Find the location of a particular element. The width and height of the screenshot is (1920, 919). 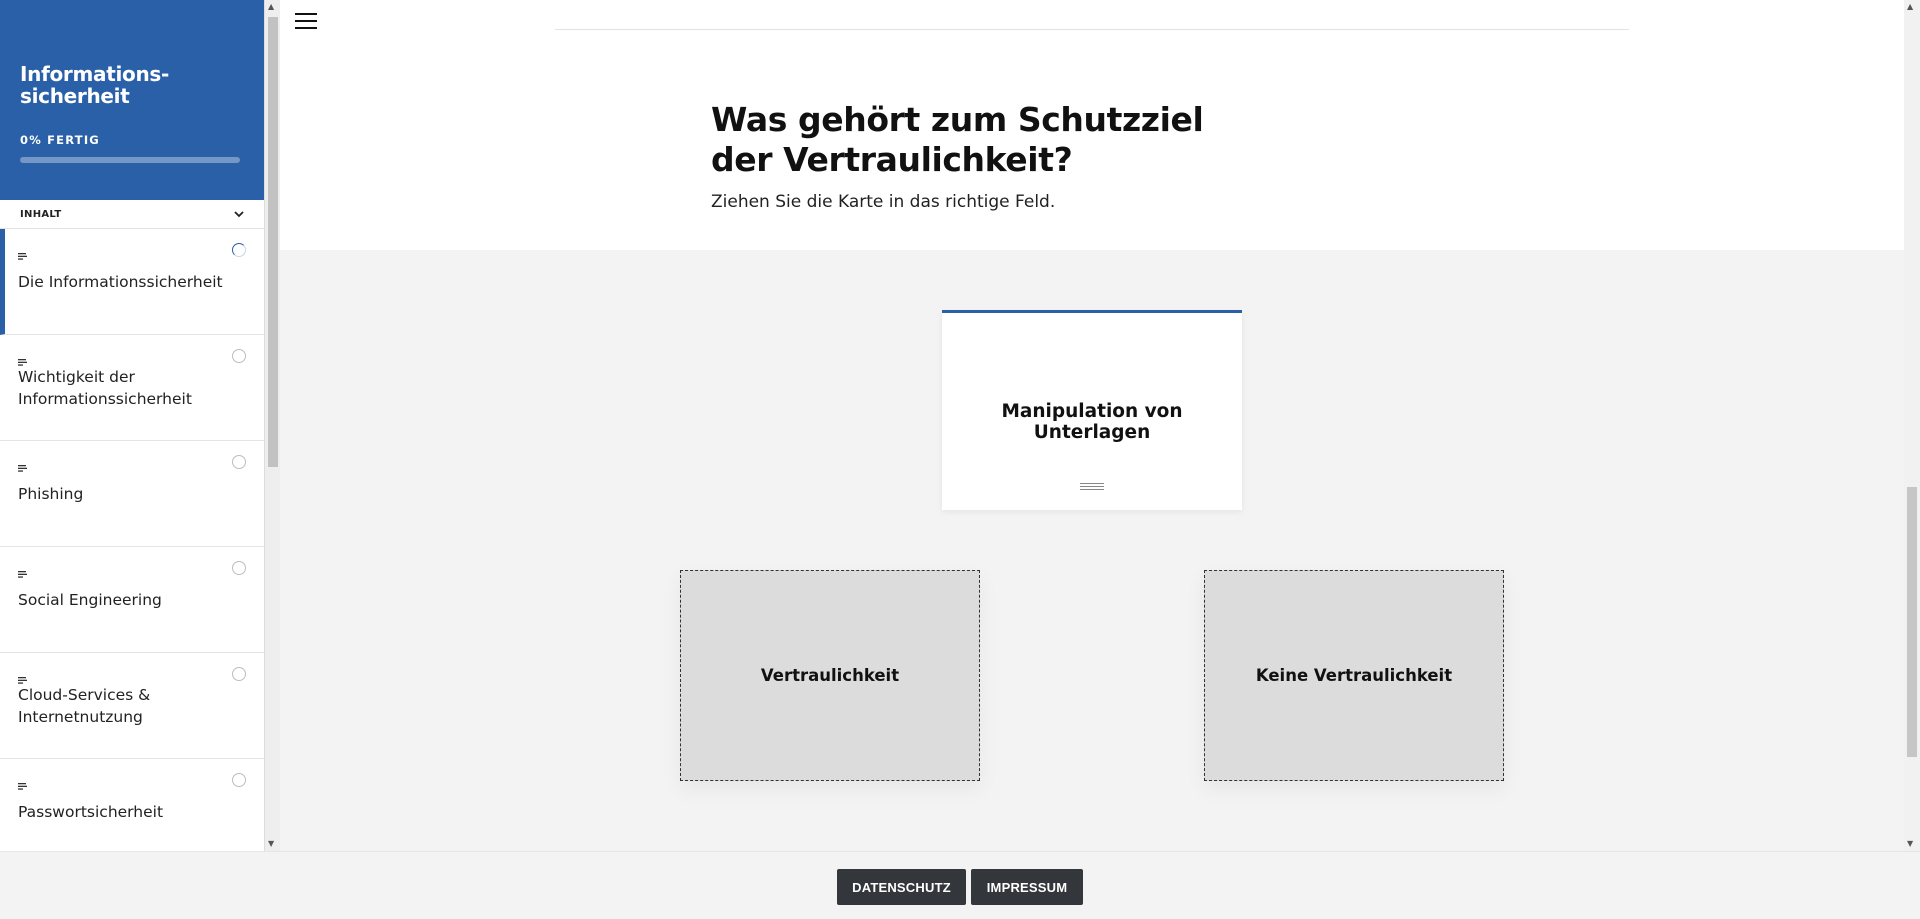

progress-bar is located at coordinates (130, 160).